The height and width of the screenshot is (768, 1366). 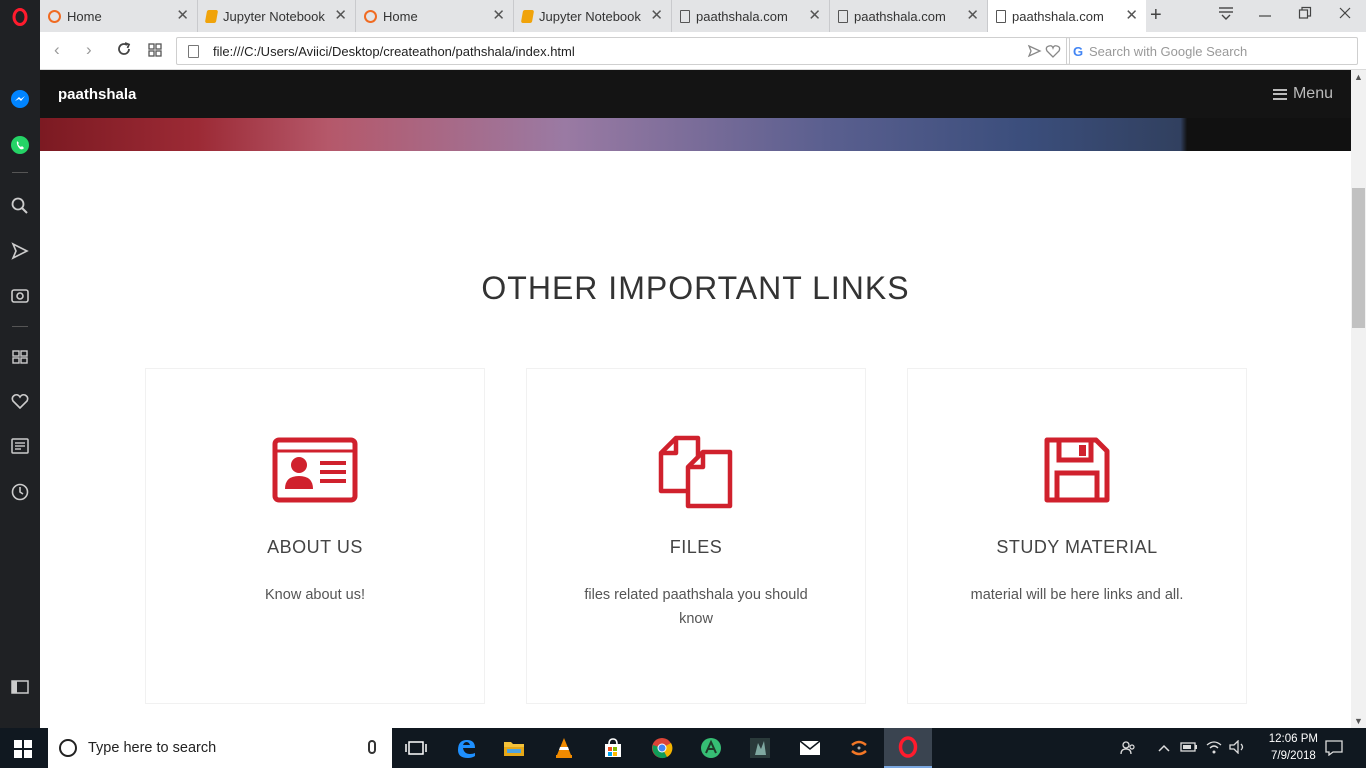 What do you see at coordinates (1302, 94) in the screenshot?
I see `menu-button: Menu` at bounding box center [1302, 94].